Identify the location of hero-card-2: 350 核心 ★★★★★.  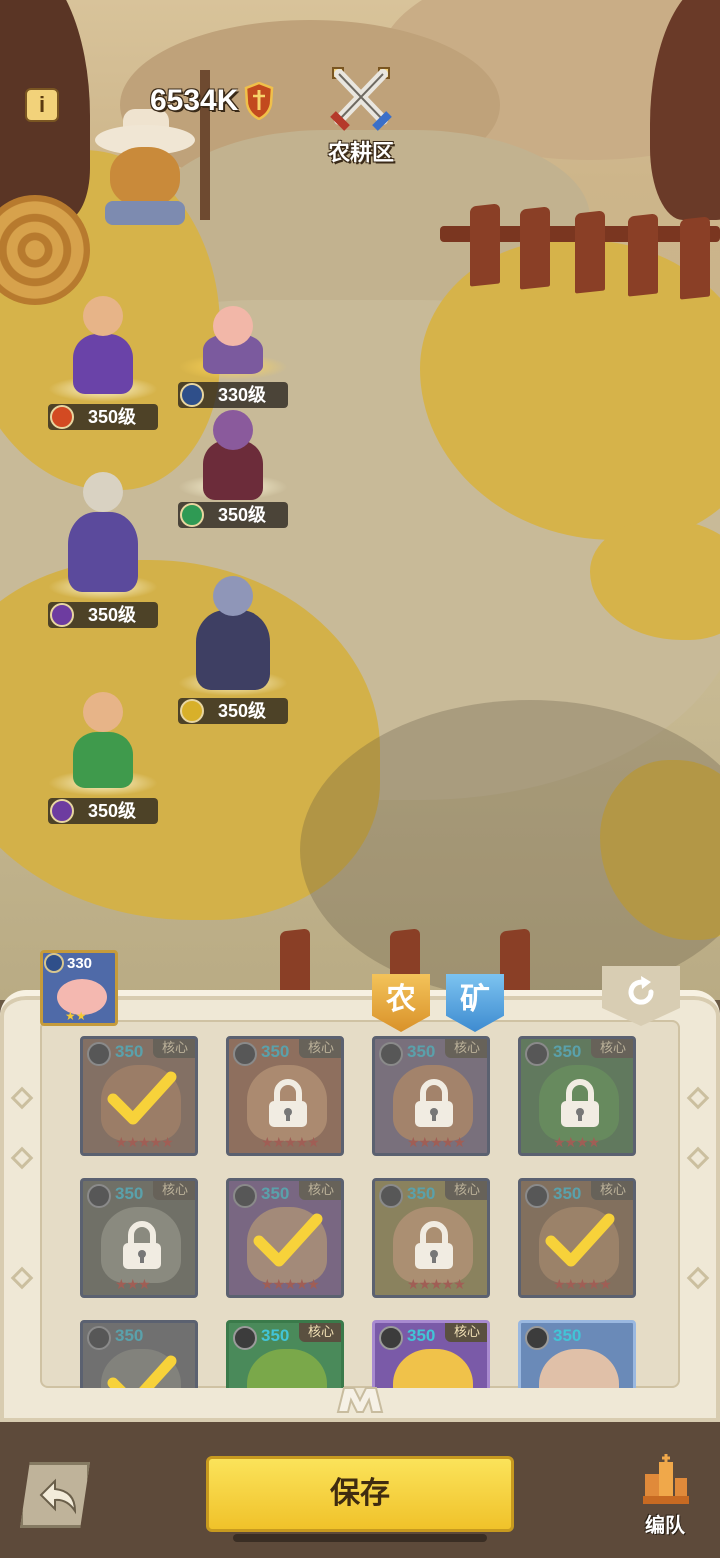
(285, 1096).